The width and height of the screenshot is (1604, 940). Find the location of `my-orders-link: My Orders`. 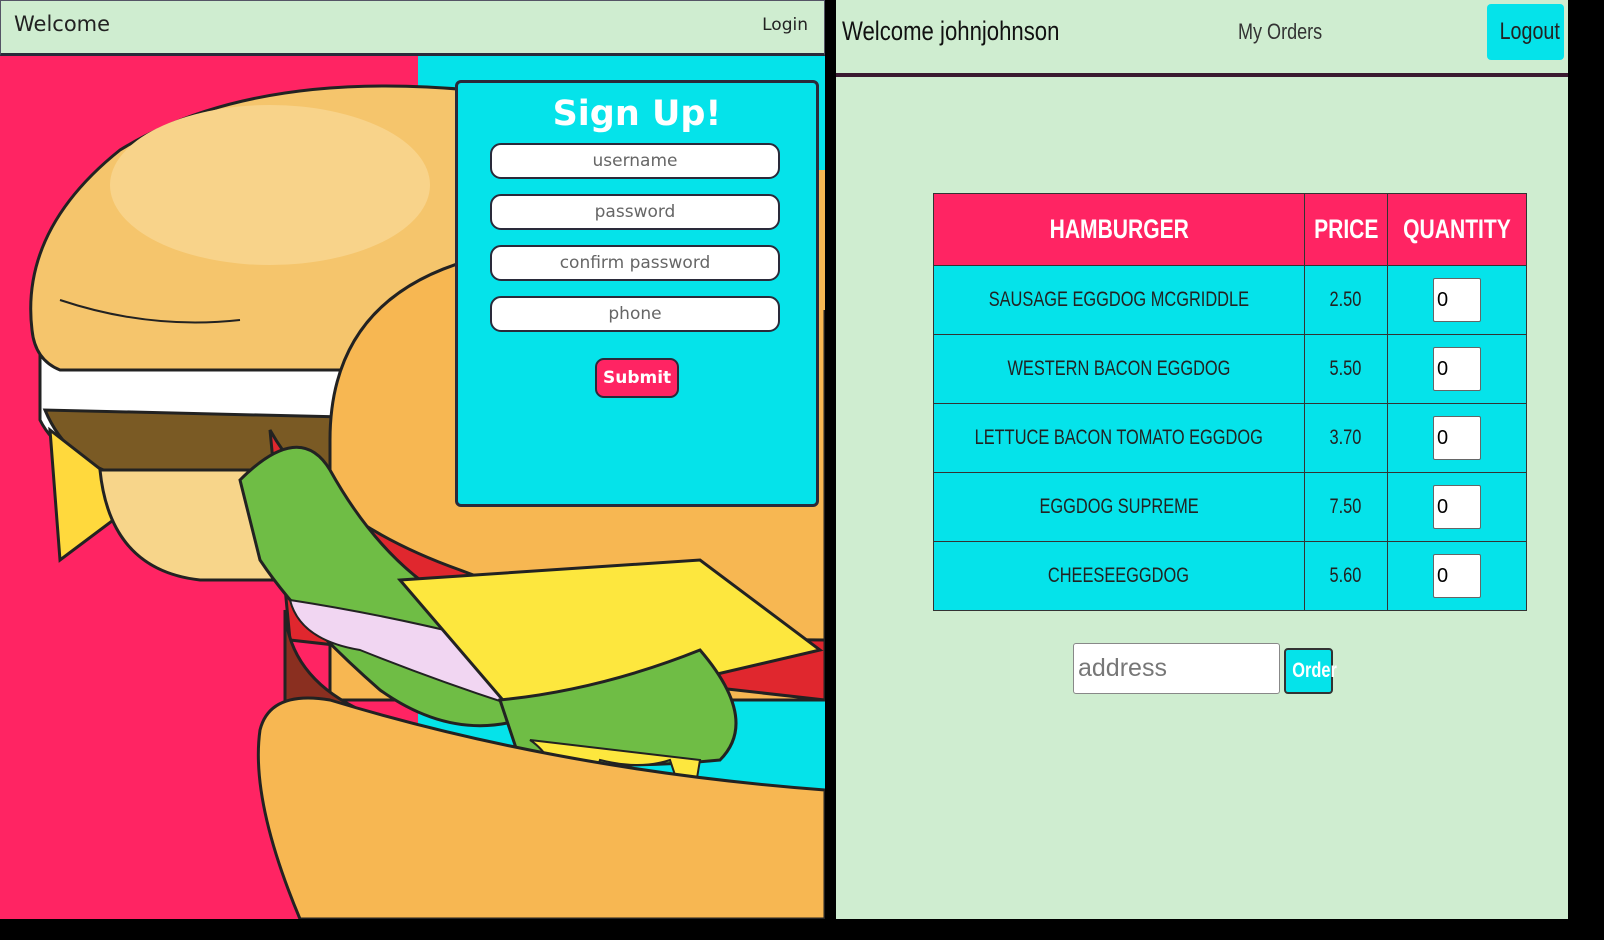

my-orders-link: My Orders is located at coordinates (1280, 32).